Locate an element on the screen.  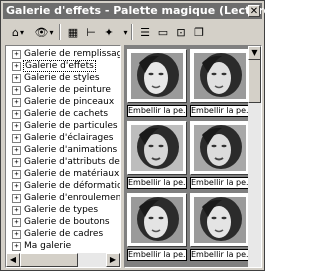
tree-item: + Ma galerie is located at coordinates (64, 246).